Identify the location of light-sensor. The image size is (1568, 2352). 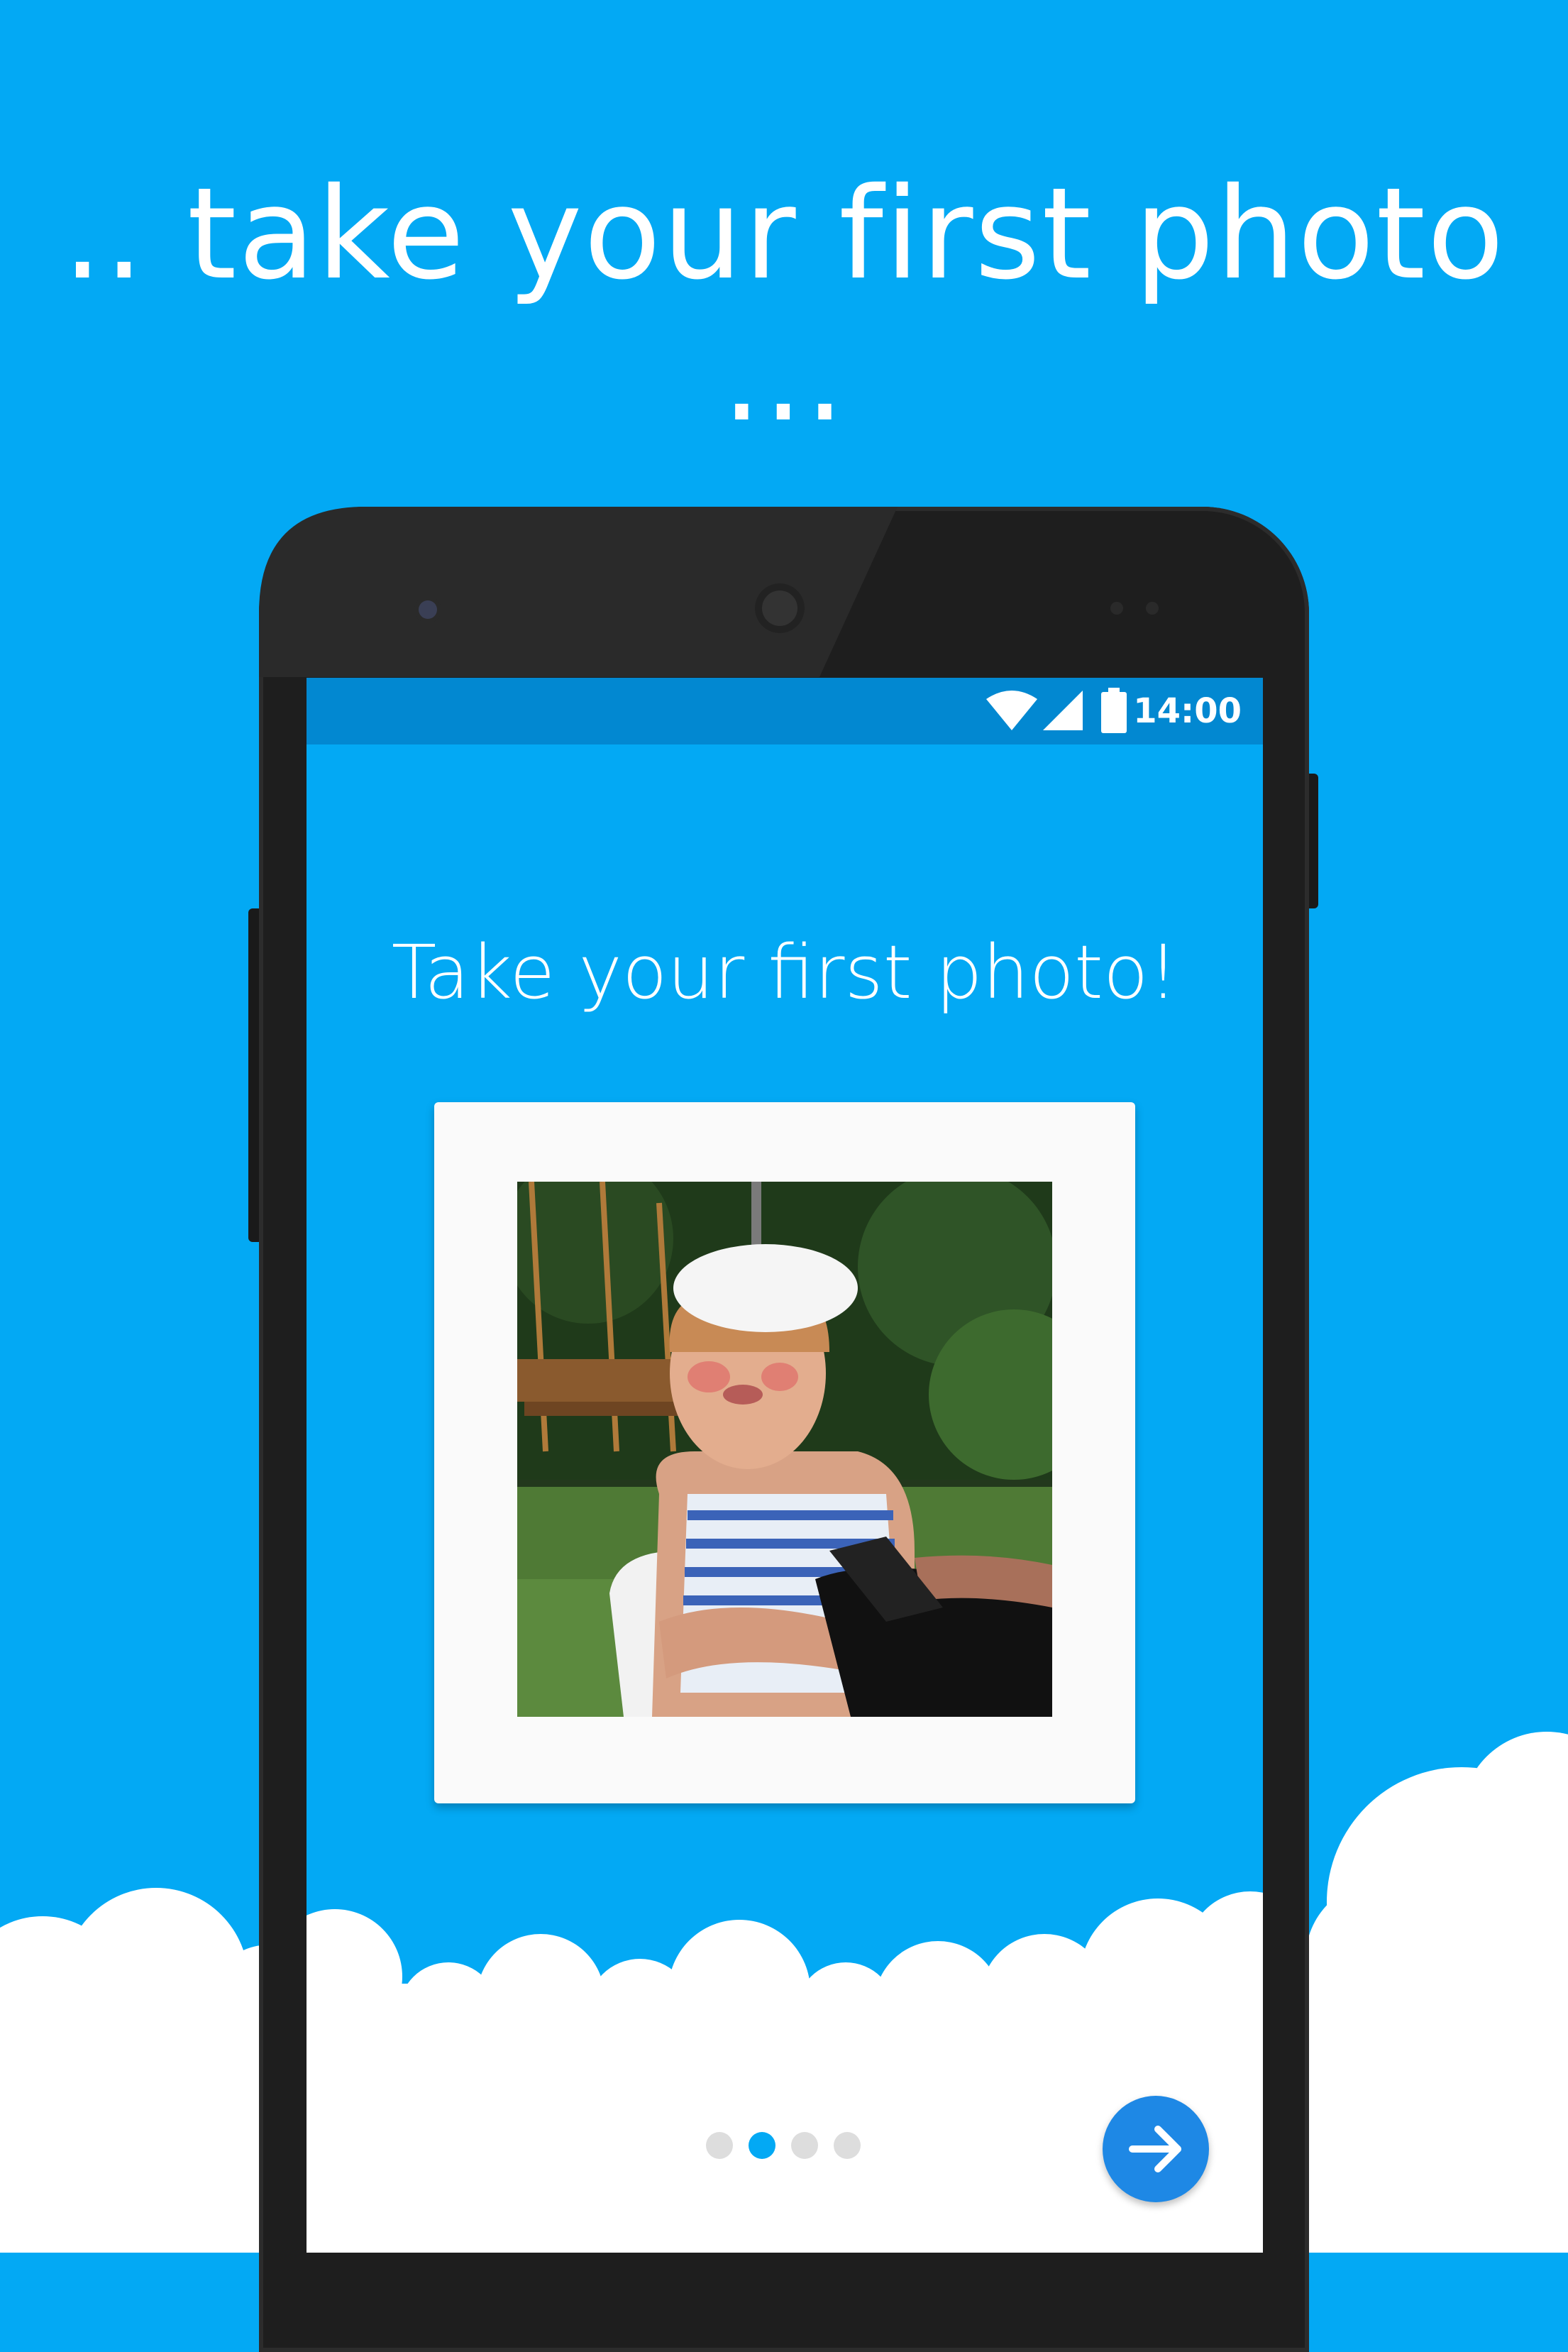
(1152, 608).